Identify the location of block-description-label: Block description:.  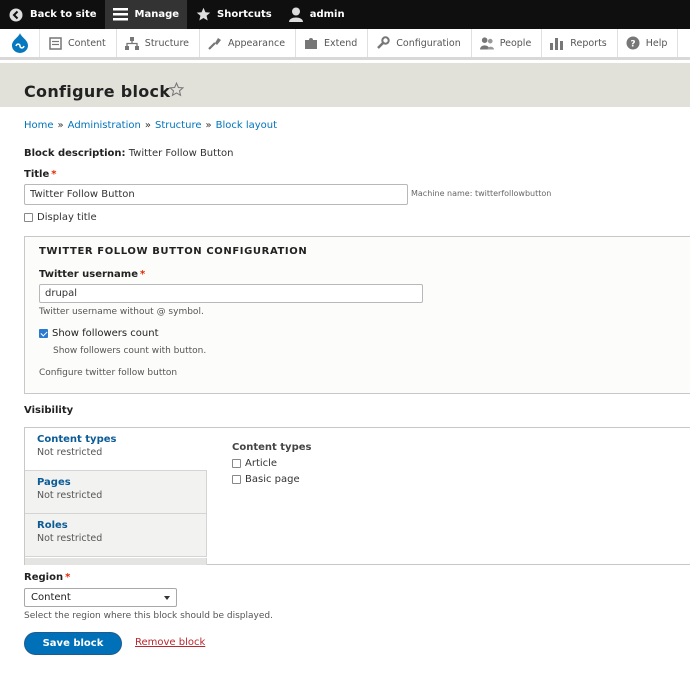
(75, 153).